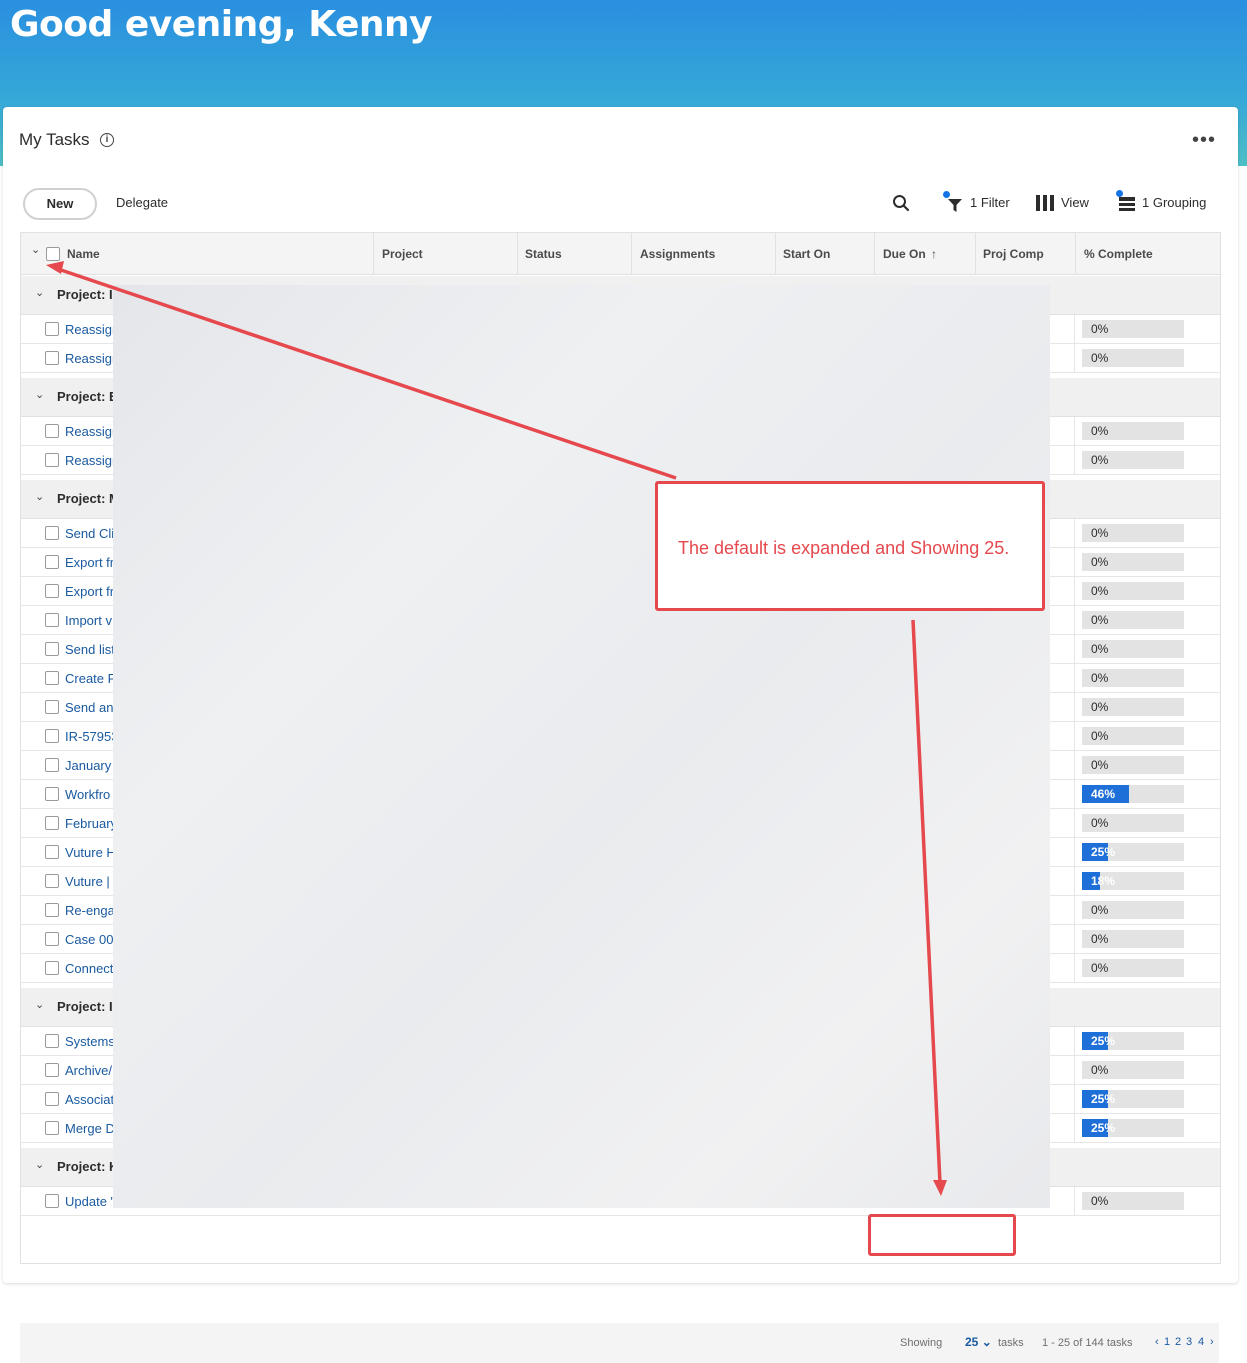  I want to click on page-size-select: 25 ⌄, so click(978, 1342).